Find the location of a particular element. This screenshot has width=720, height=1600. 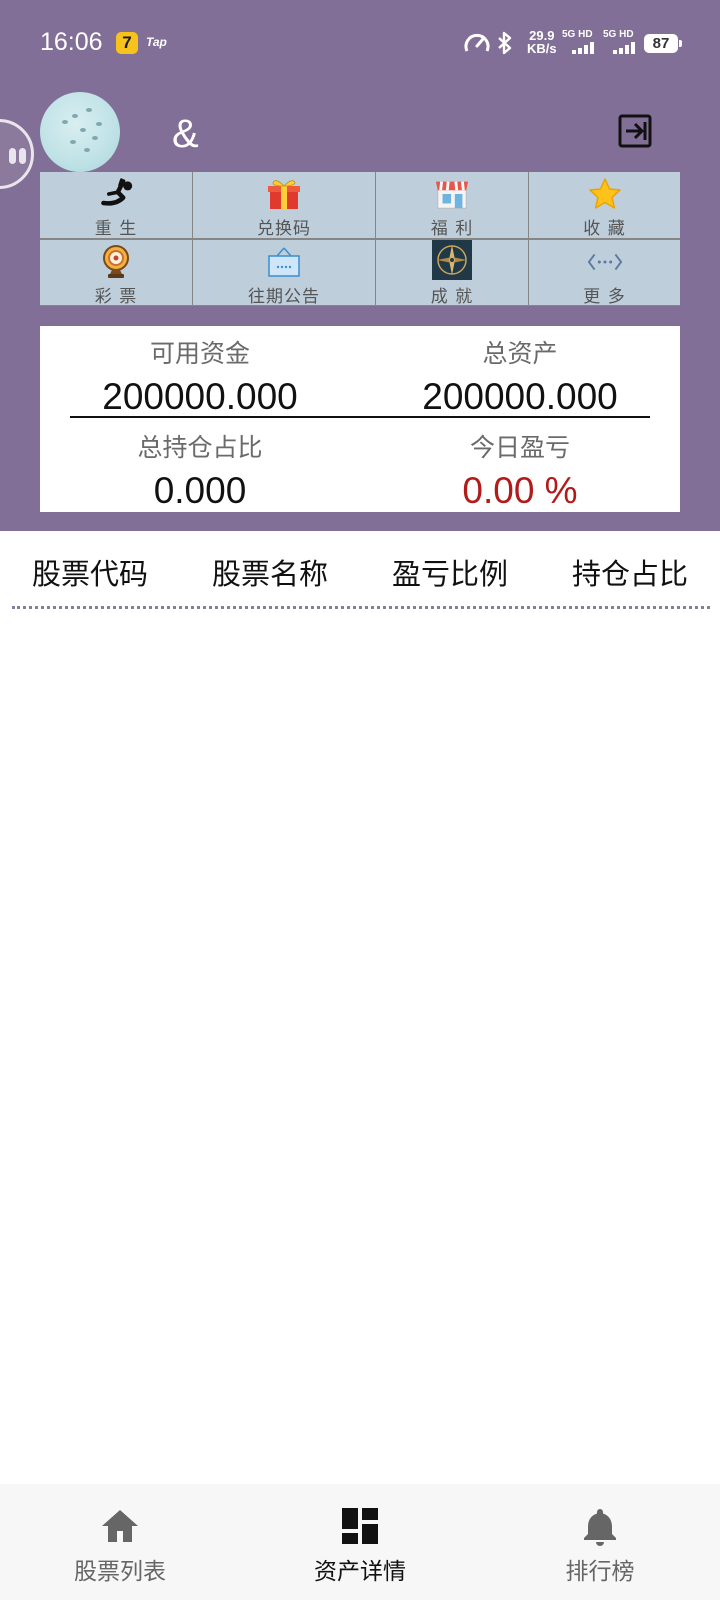

network-speed: 29.9 KB/s is located at coordinates (542, 42).